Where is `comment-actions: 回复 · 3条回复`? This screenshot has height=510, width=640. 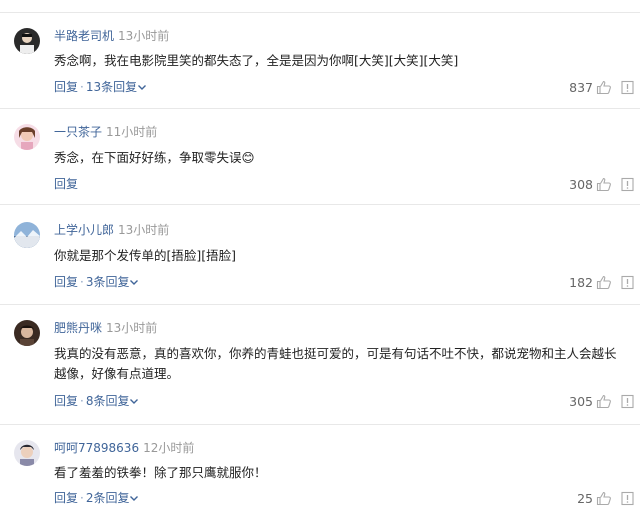
comment-actions: 回复 · 3条回复 is located at coordinates (96, 282).